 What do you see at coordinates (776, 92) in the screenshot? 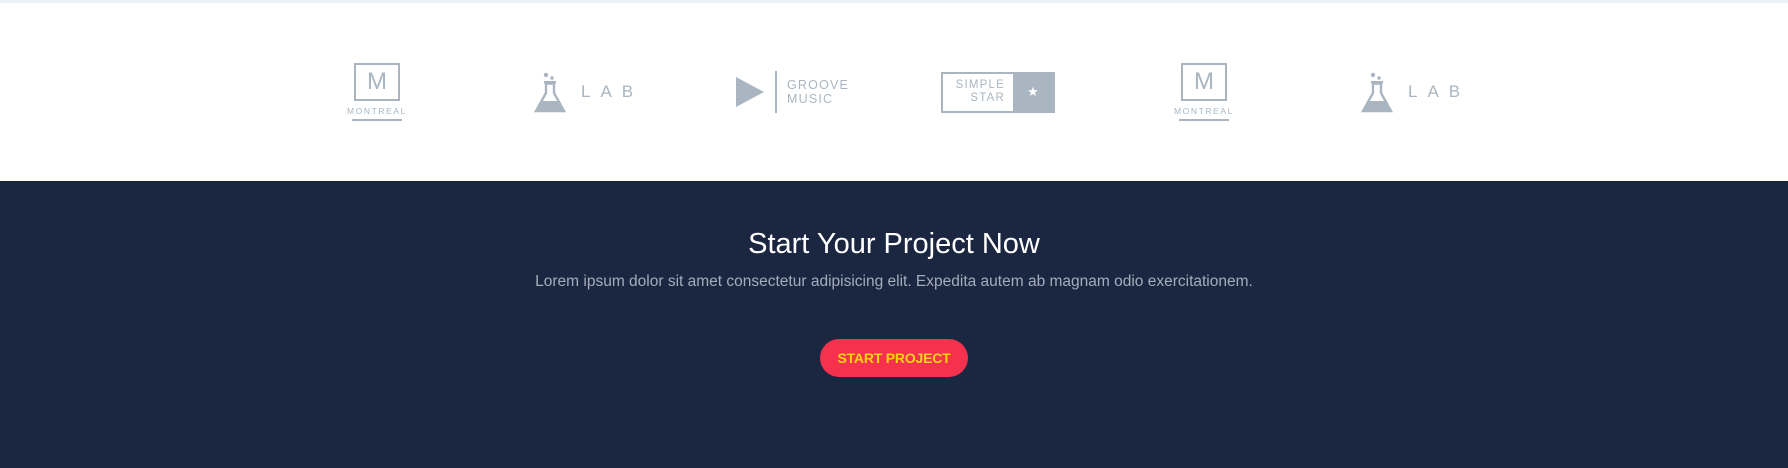
I see `groove-divider` at bounding box center [776, 92].